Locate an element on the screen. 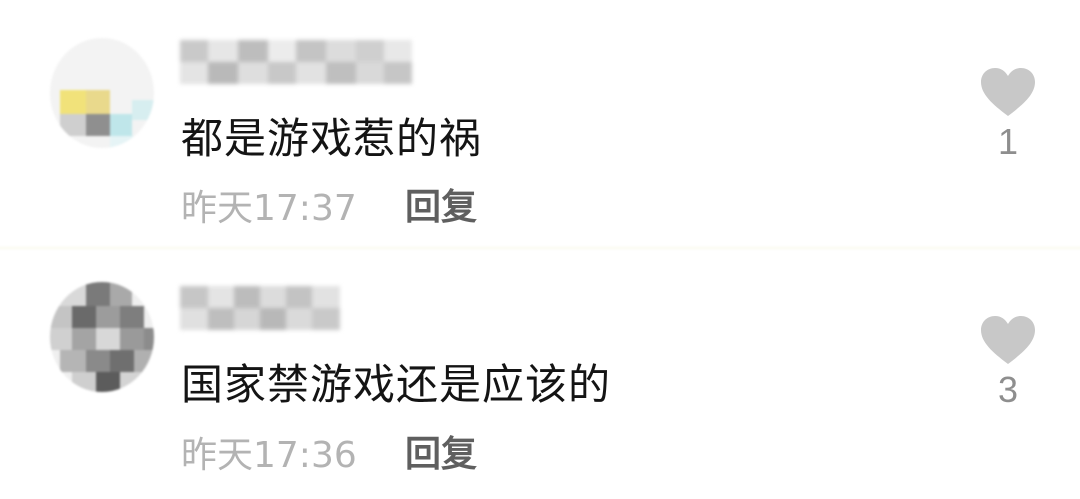  like-button: 1 is located at coordinates (1008, 114).